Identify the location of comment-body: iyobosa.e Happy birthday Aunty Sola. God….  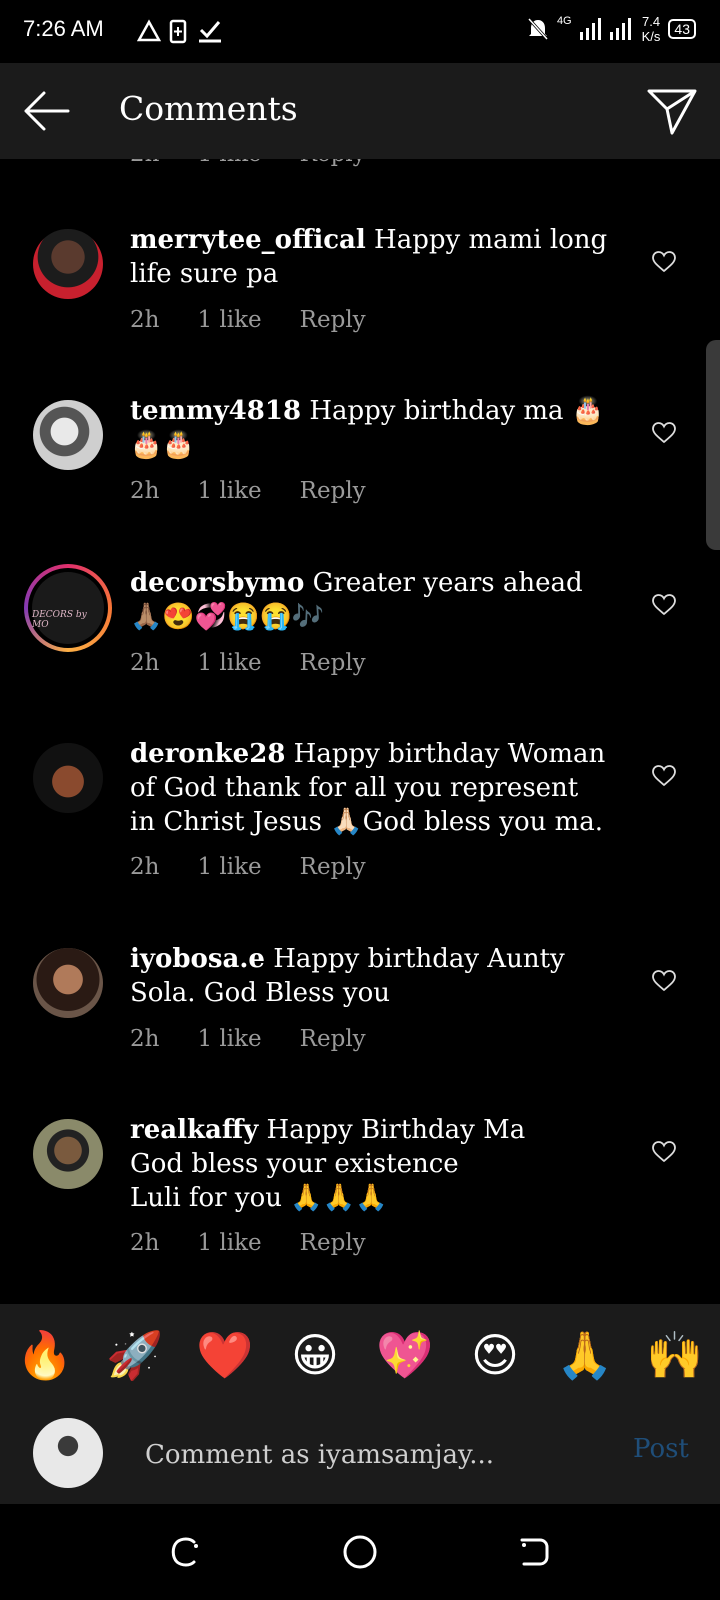
(370, 976).